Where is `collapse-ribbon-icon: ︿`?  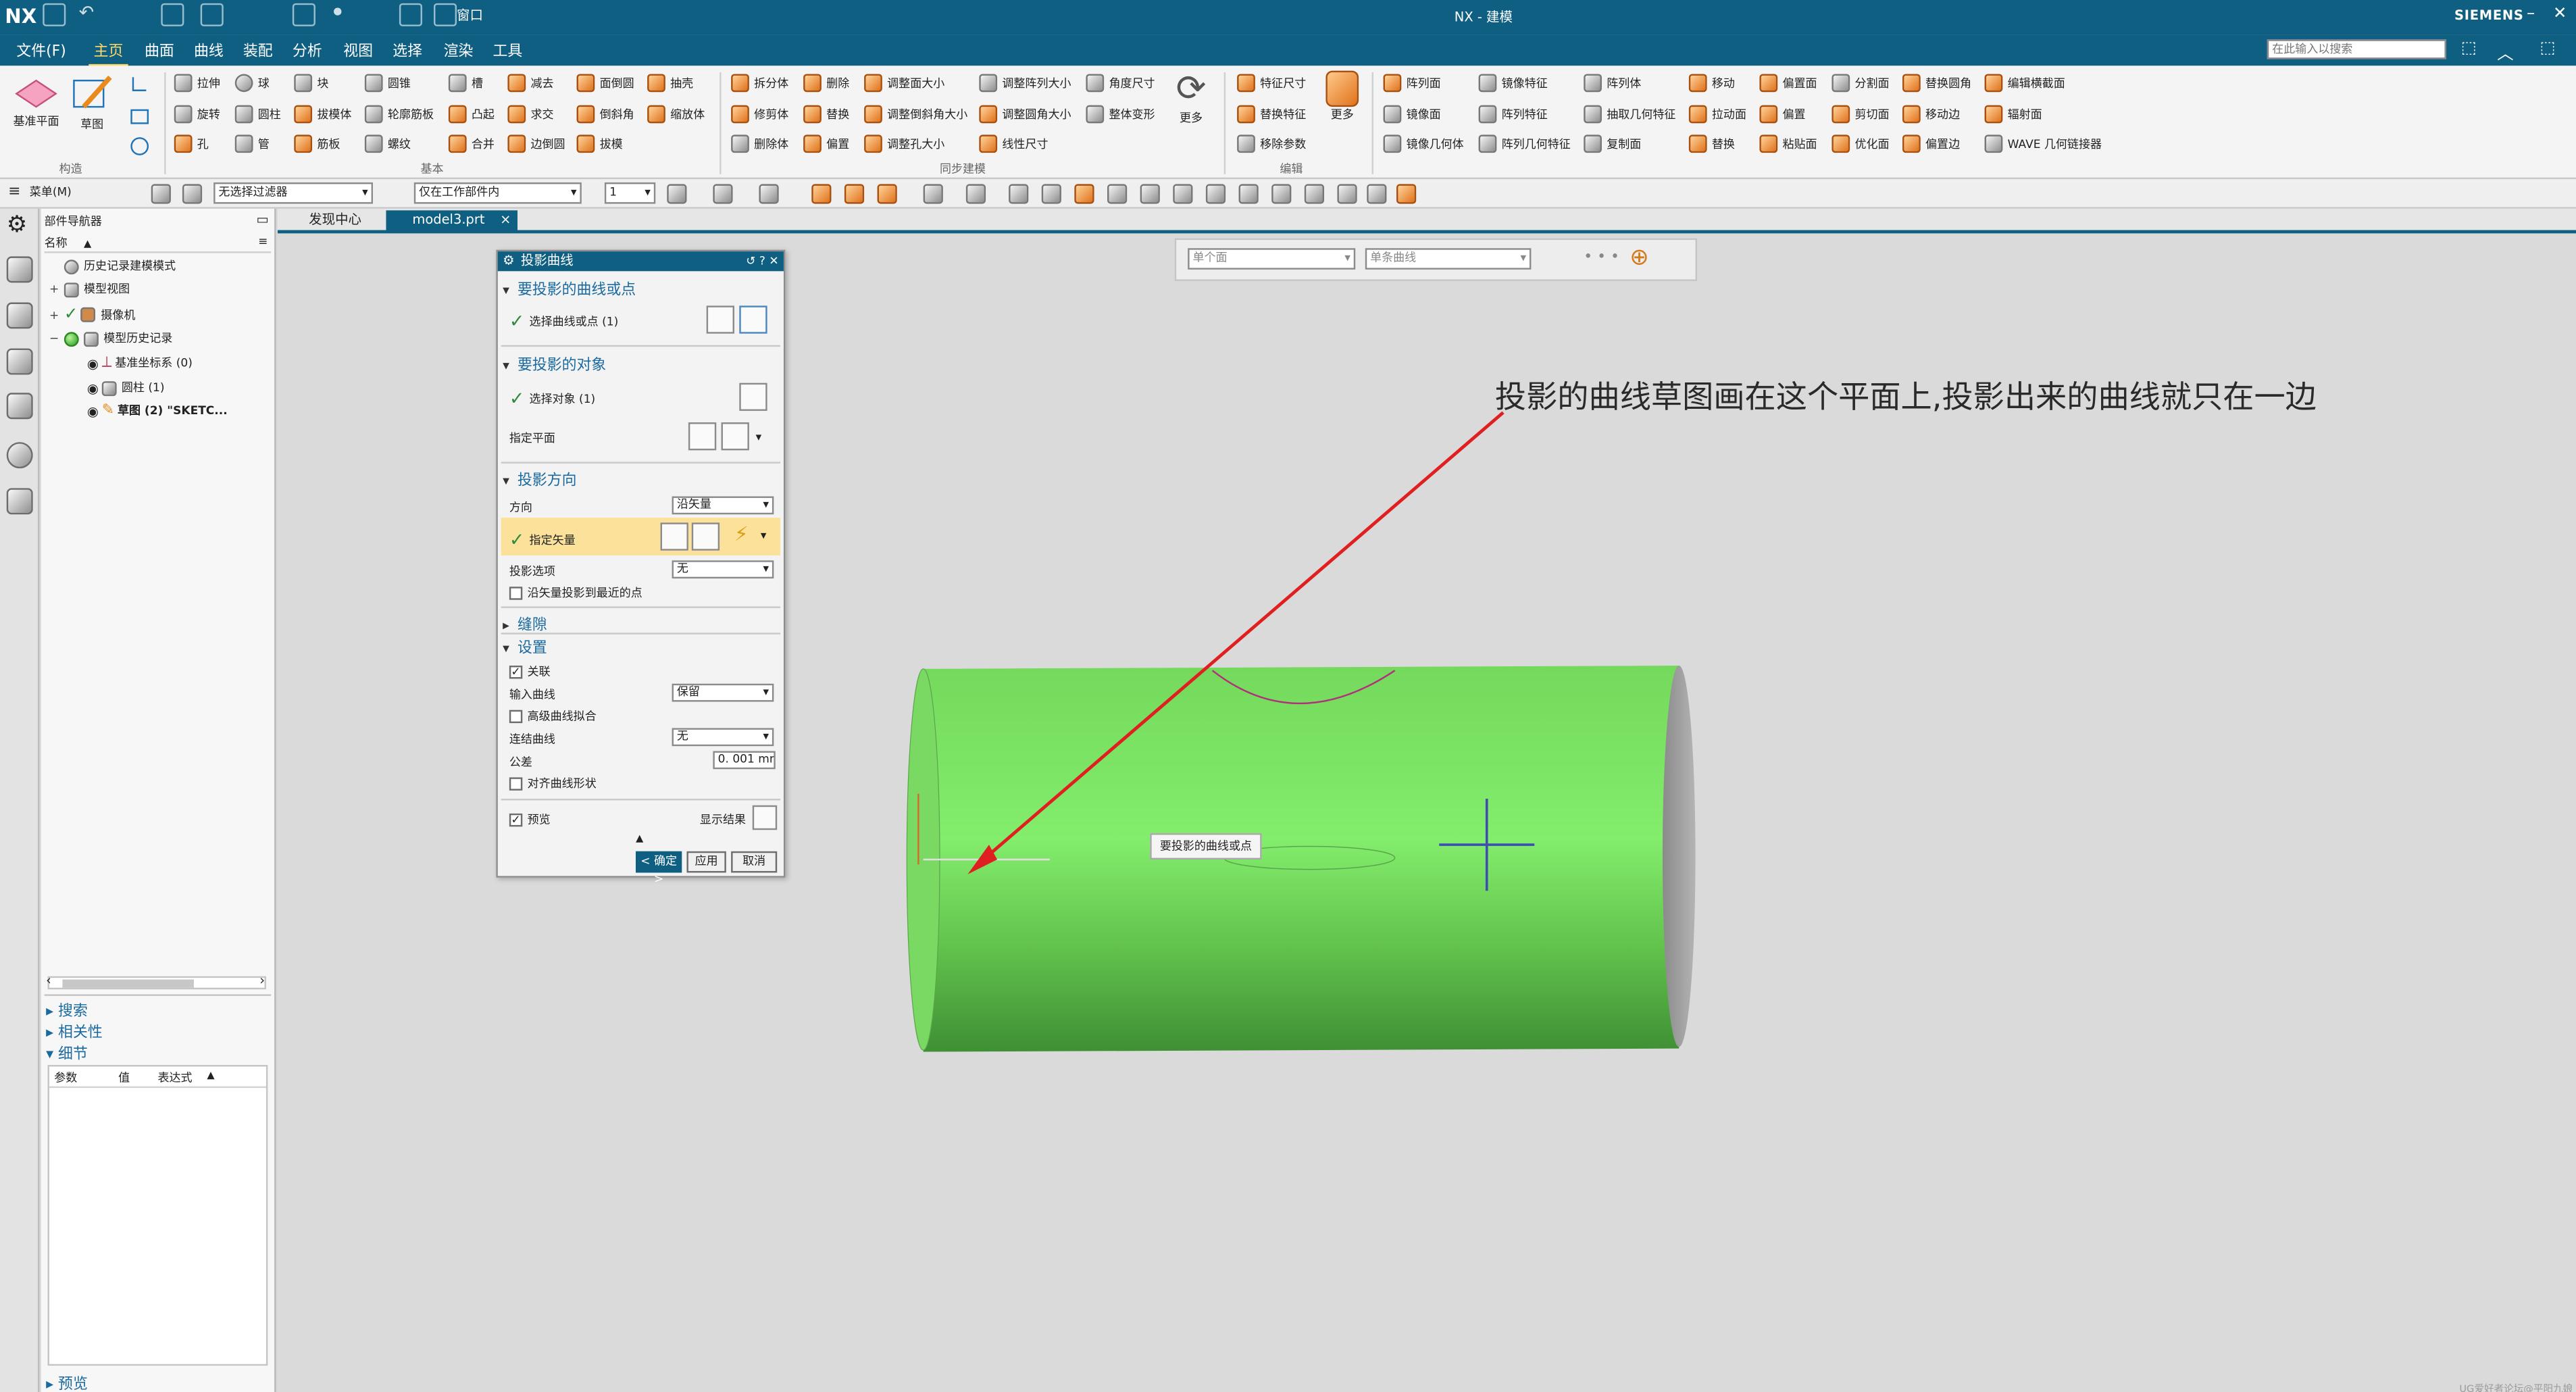 collapse-ribbon-icon: ︿ is located at coordinates (2505, 51).